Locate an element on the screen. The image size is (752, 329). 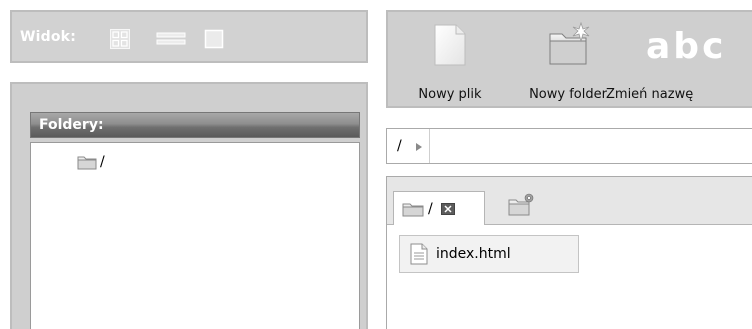
close-icon is located at coordinates (447, 208).